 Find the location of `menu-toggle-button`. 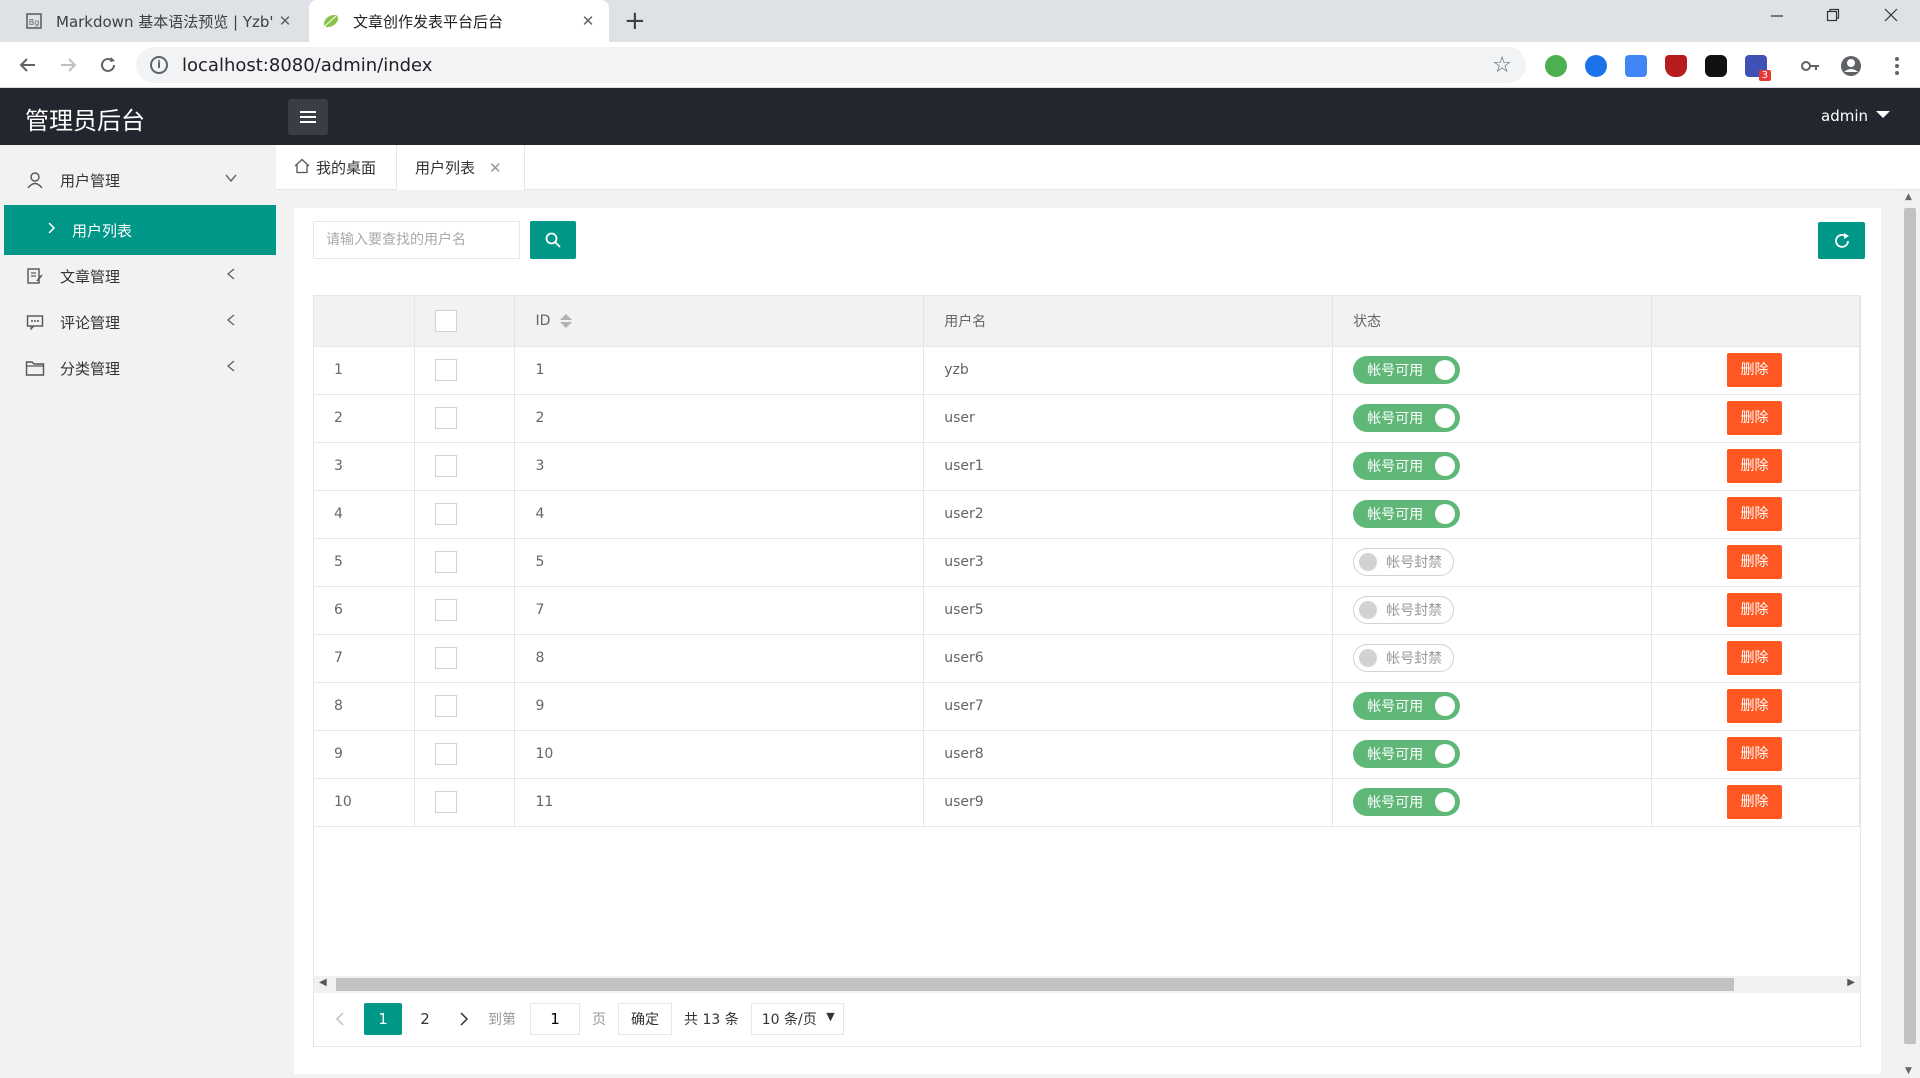

menu-toggle-button is located at coordinates (308, 117).